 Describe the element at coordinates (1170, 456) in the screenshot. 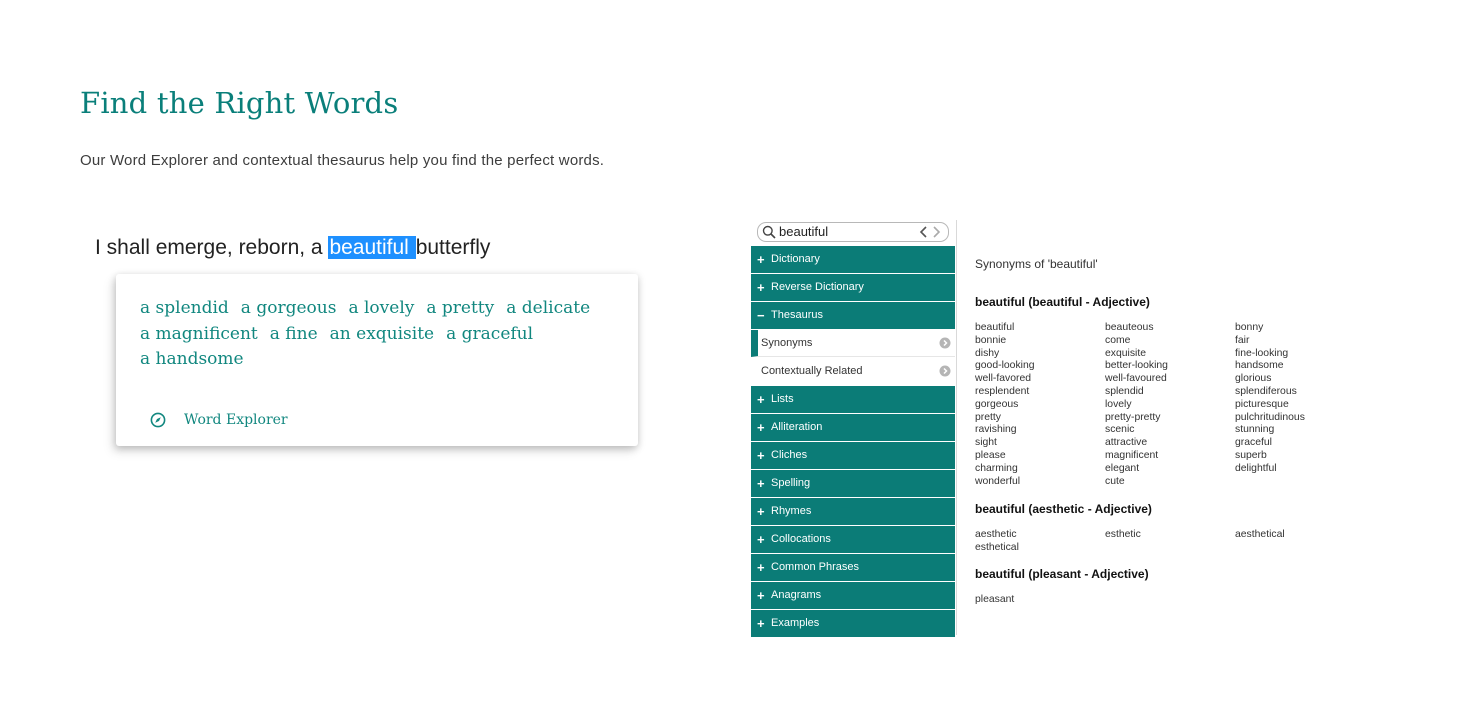

I see `synonym-word: magnificent` at that location.